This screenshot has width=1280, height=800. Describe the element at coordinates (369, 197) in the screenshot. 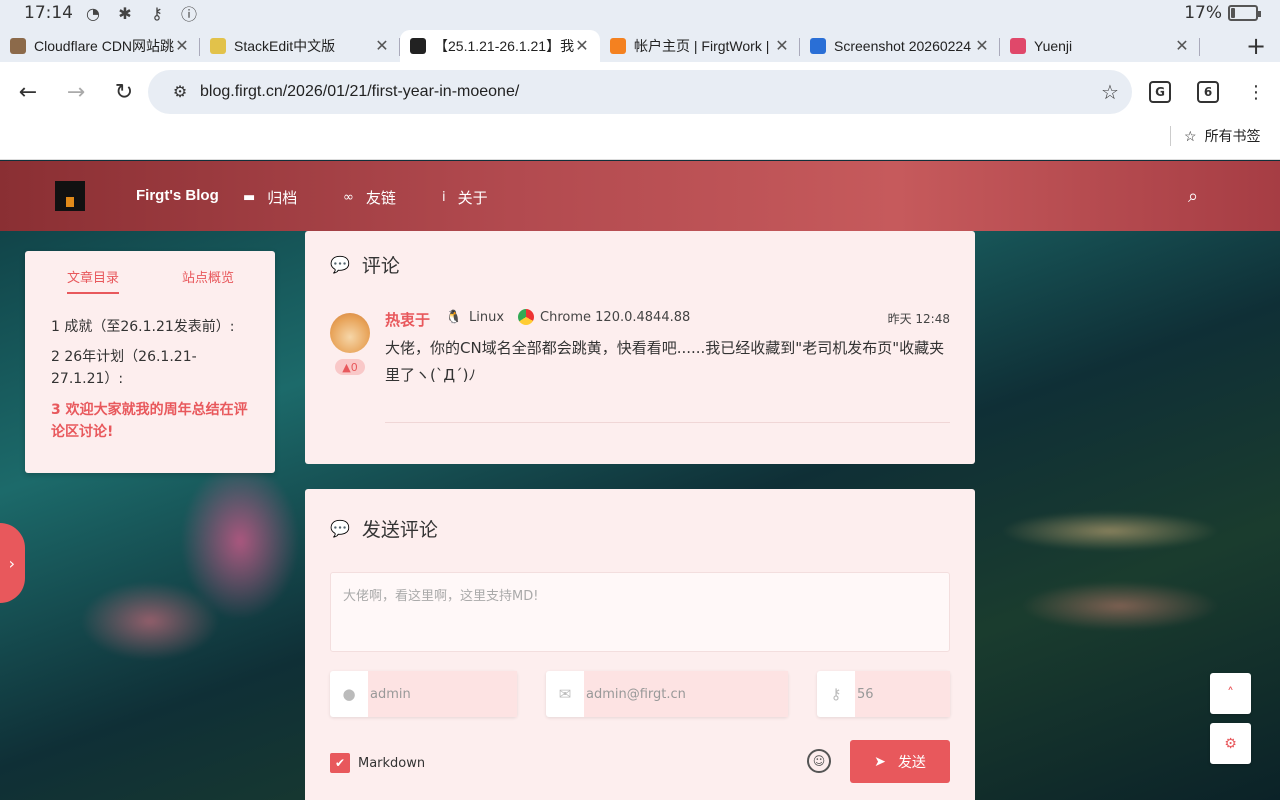

I see `nav-links: ∞ 友链` at that location.